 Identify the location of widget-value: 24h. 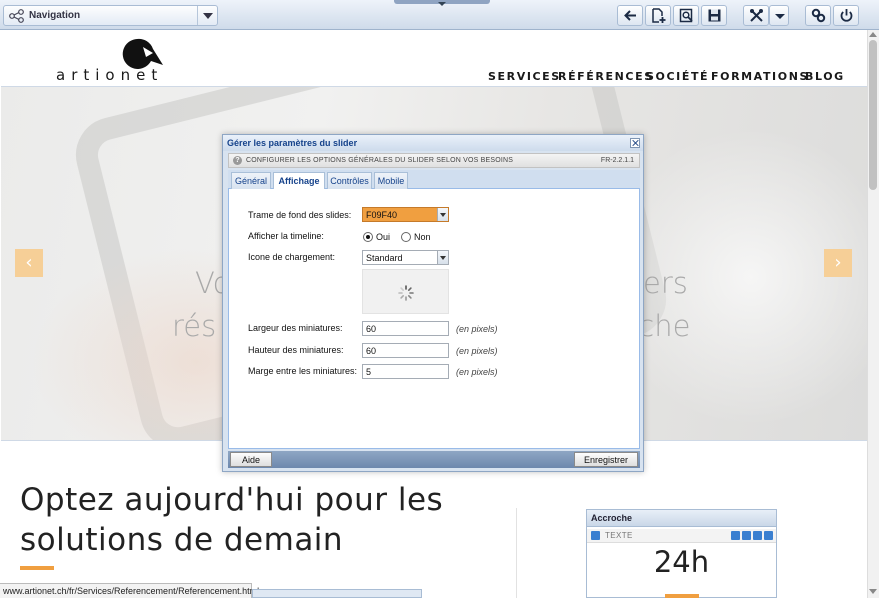
(681, 562).